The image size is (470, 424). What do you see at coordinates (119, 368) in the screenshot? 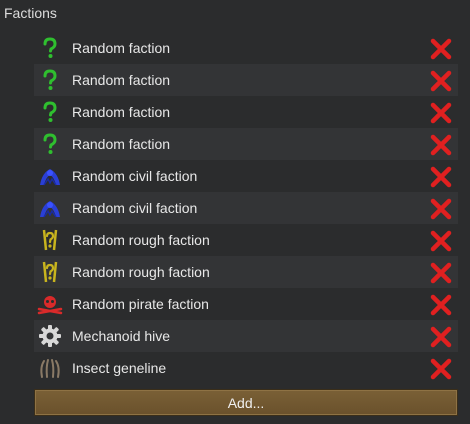
I see `faction-label: Insect geneline` at bounding box center [119, 368].